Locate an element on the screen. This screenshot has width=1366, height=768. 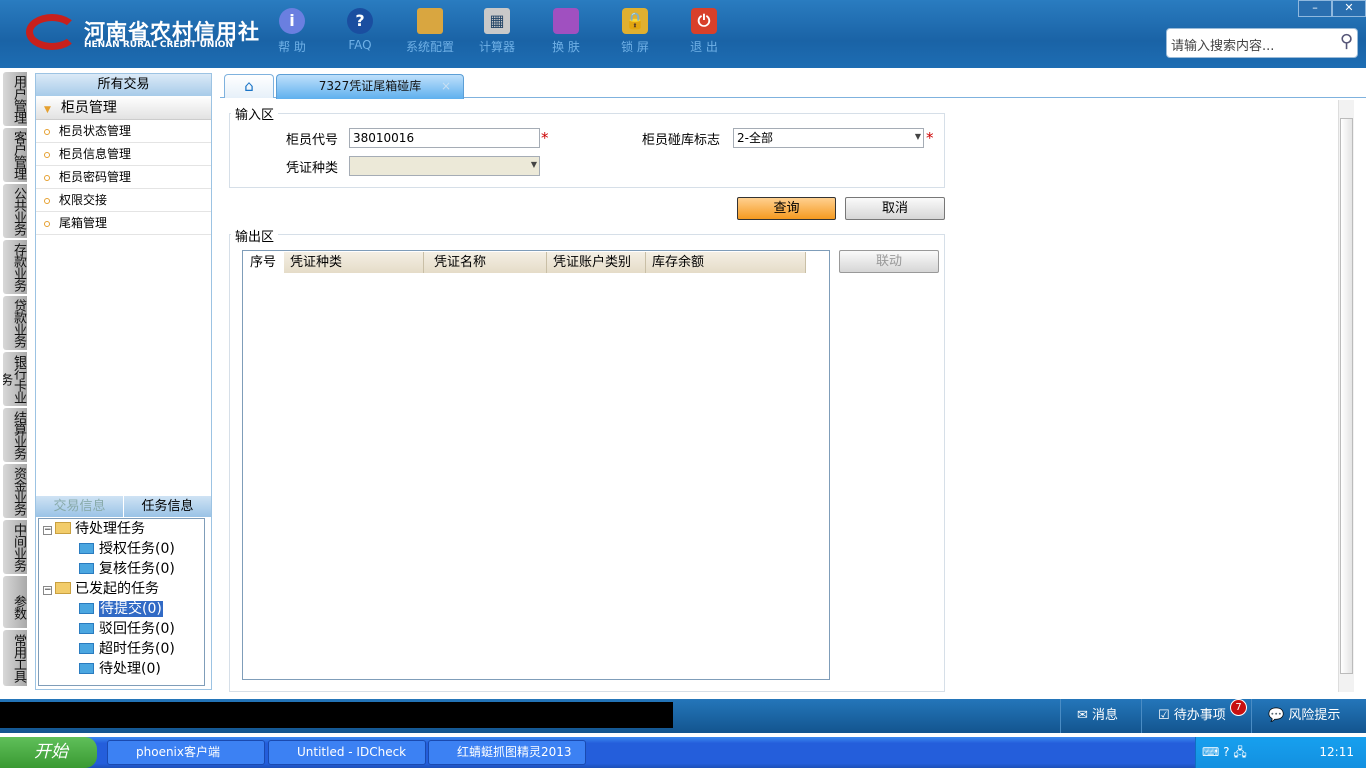
minimize-button: – is located at coordinates (1315, 8).